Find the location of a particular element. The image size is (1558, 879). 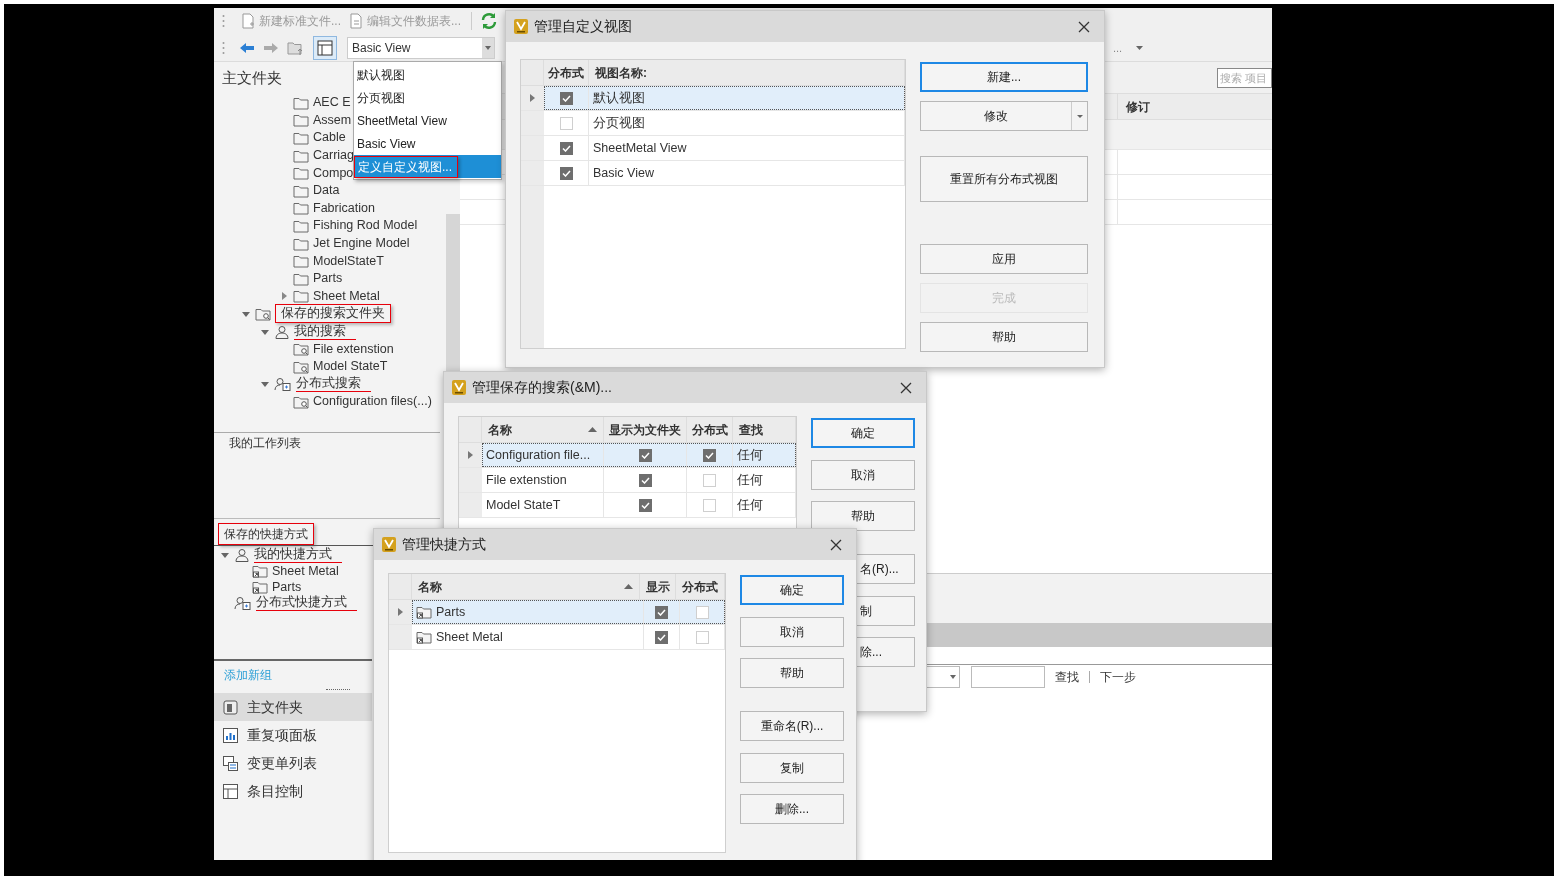

tree-item: 我的搜索 is located at coordinates (325, 331).